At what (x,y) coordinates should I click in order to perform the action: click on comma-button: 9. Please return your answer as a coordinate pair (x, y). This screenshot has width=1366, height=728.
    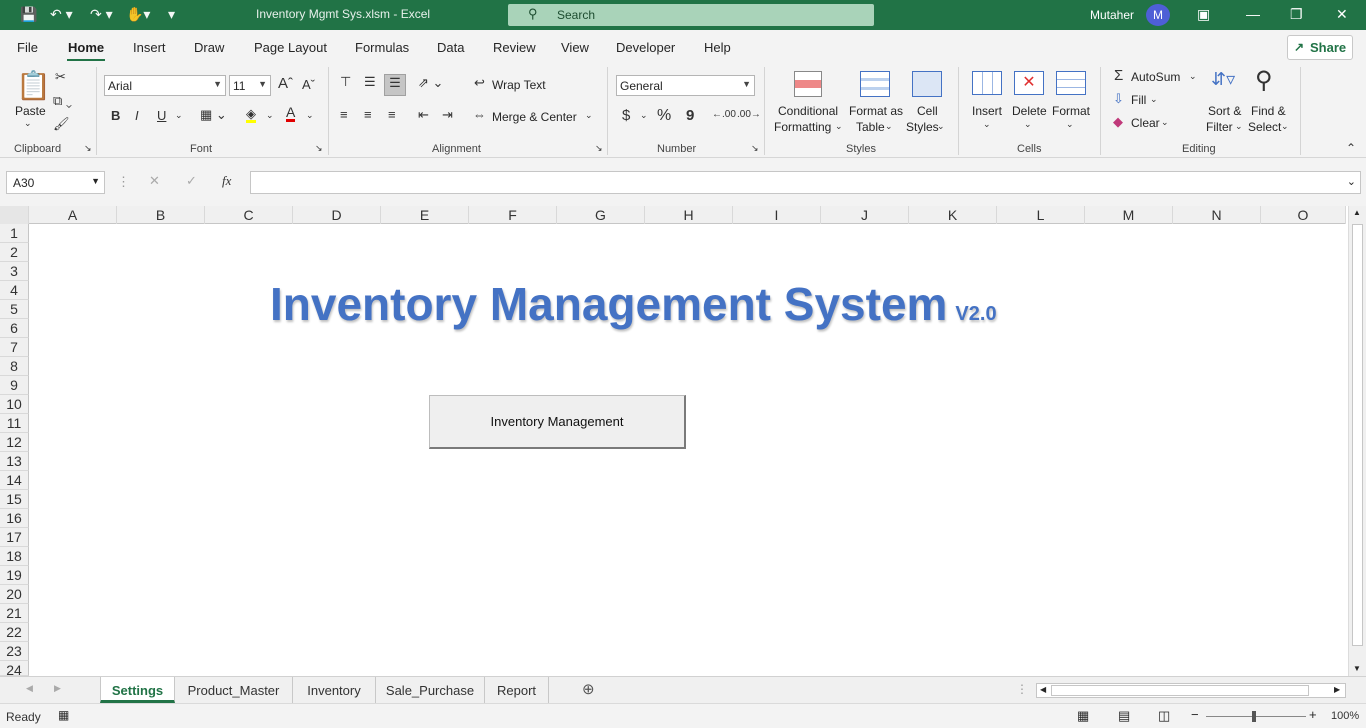
    Looking at the image, I should click on (690, 115).